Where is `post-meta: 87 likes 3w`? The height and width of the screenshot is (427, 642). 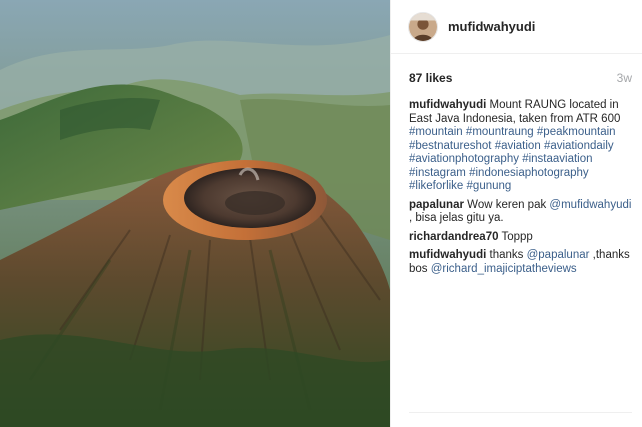 post-meta: 87 likes 3w is located at coordinates (516, 78).